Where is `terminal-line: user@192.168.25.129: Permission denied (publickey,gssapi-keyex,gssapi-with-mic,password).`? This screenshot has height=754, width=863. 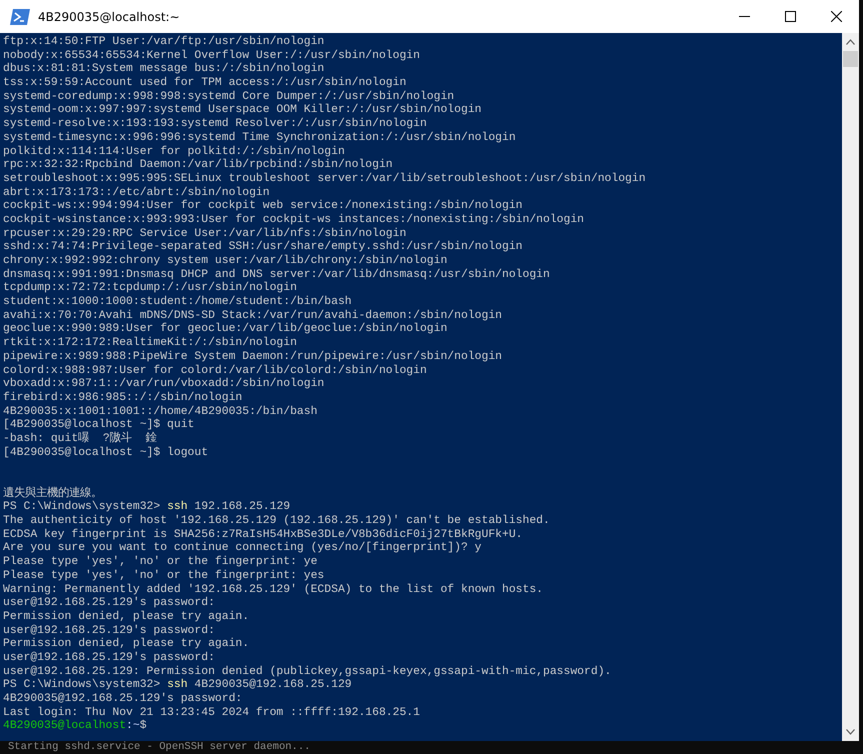 terminal-line: user@192.168.25.129: Permission denied (publickey,gssapi-keyex,gssapi-with-mic,password). is located at coordinates (307, 672).